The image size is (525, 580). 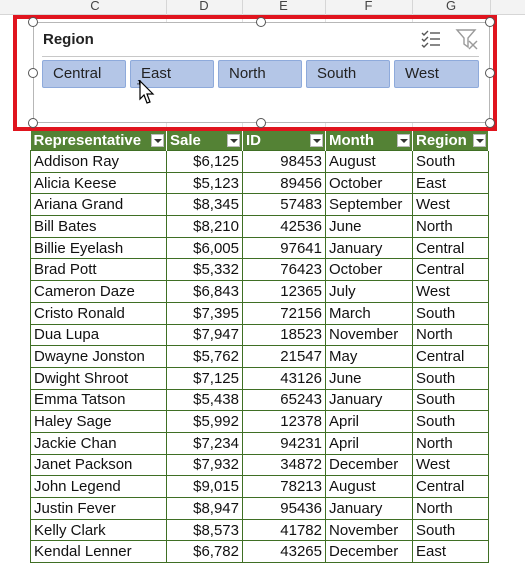 I want to click on table-cell: $7,932, so click(x=204, y=465).